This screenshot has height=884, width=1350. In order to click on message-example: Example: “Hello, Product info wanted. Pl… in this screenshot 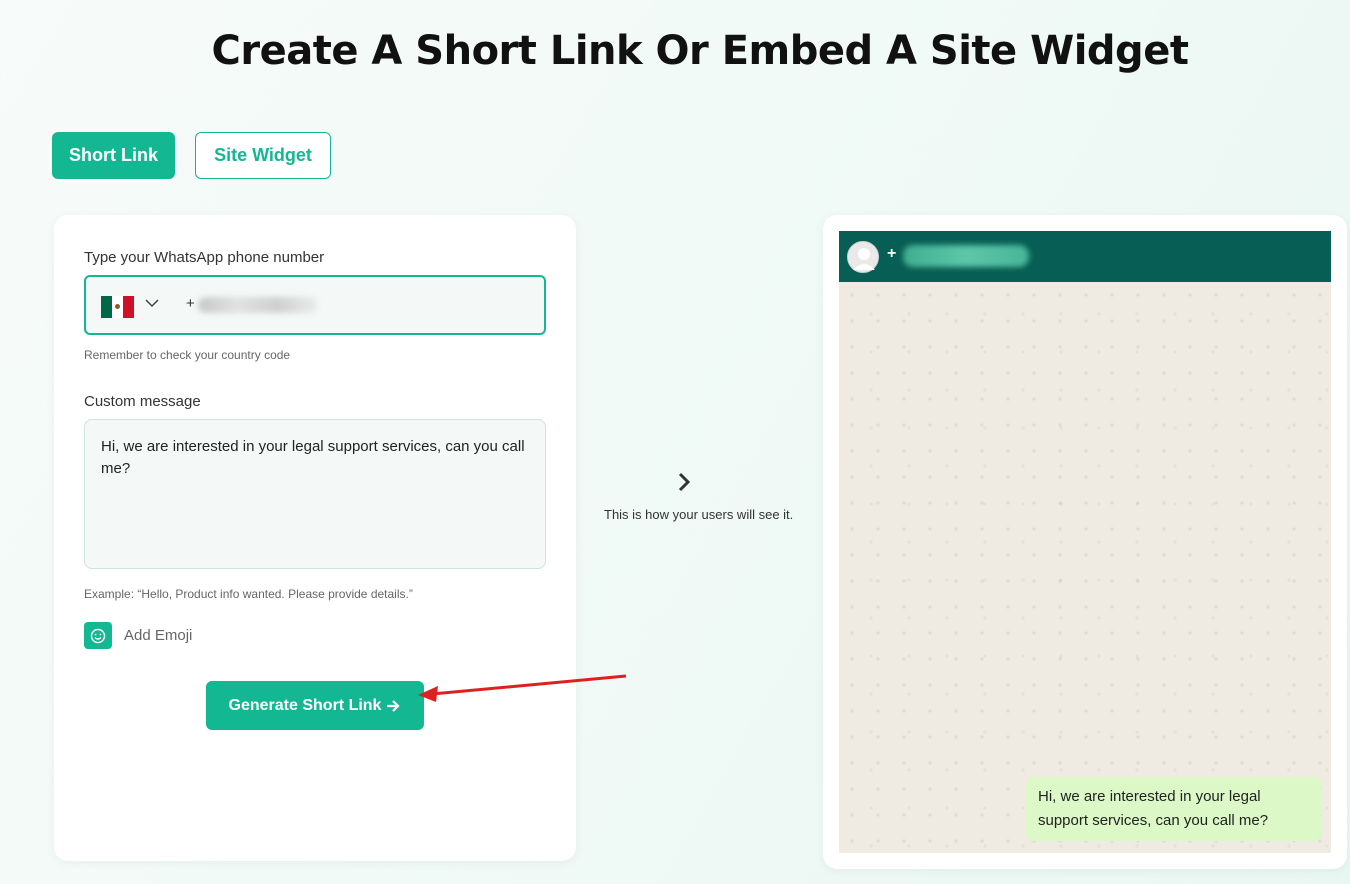, I will do `click(248, 594)`.